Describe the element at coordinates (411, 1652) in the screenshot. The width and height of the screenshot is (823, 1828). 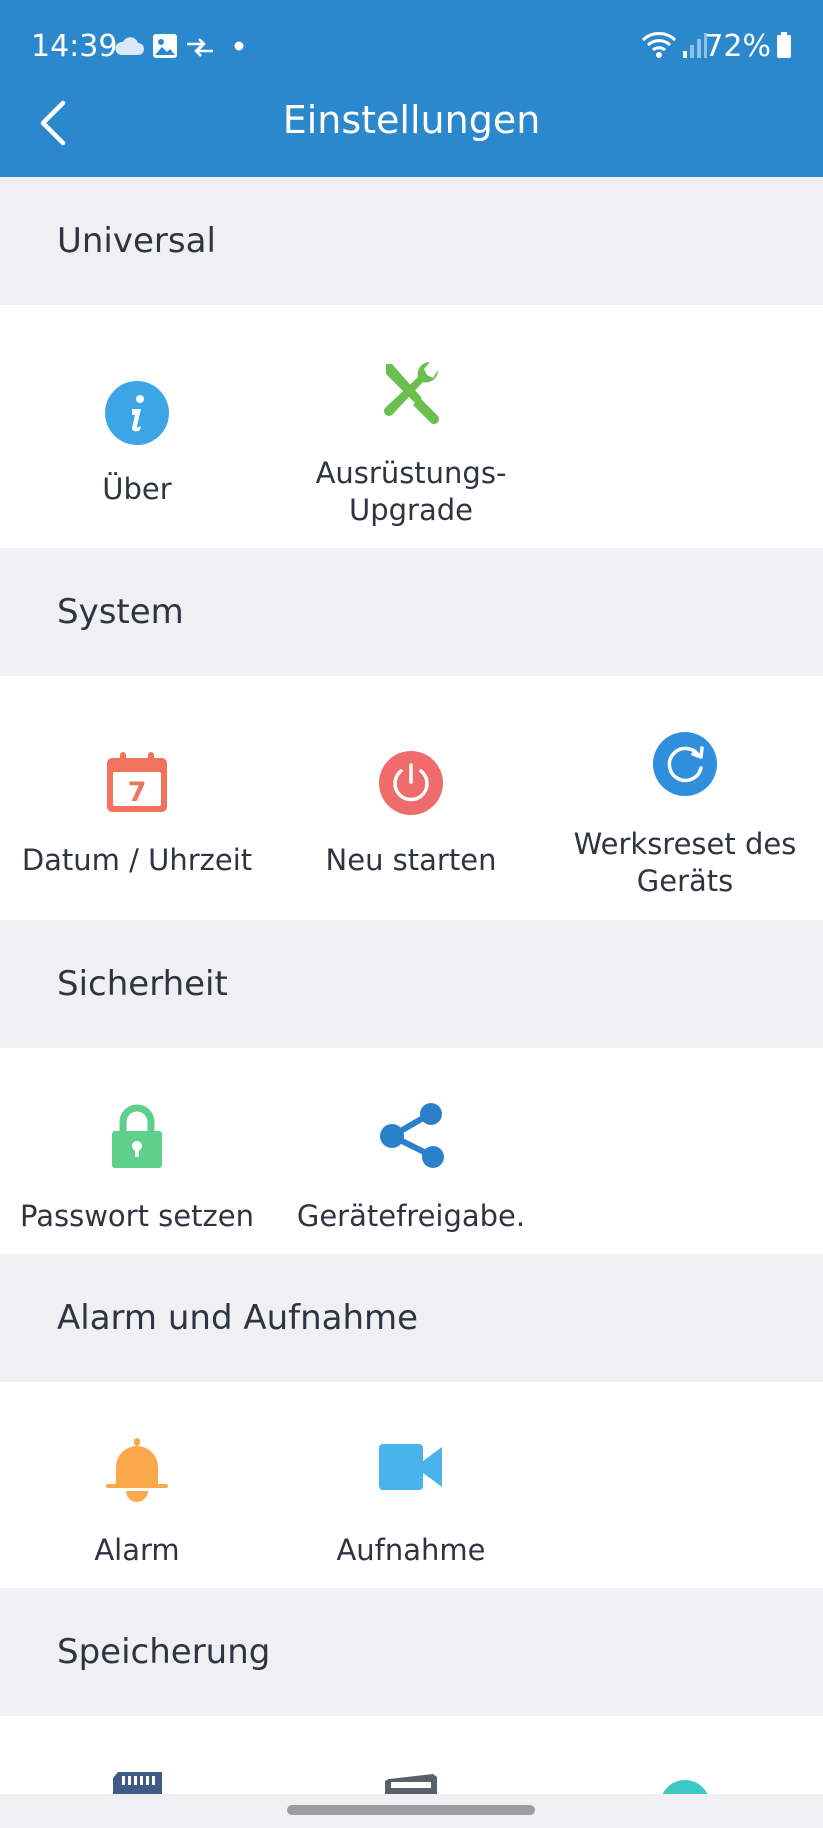
I see `section-header-storage: Speicherung` at that location.